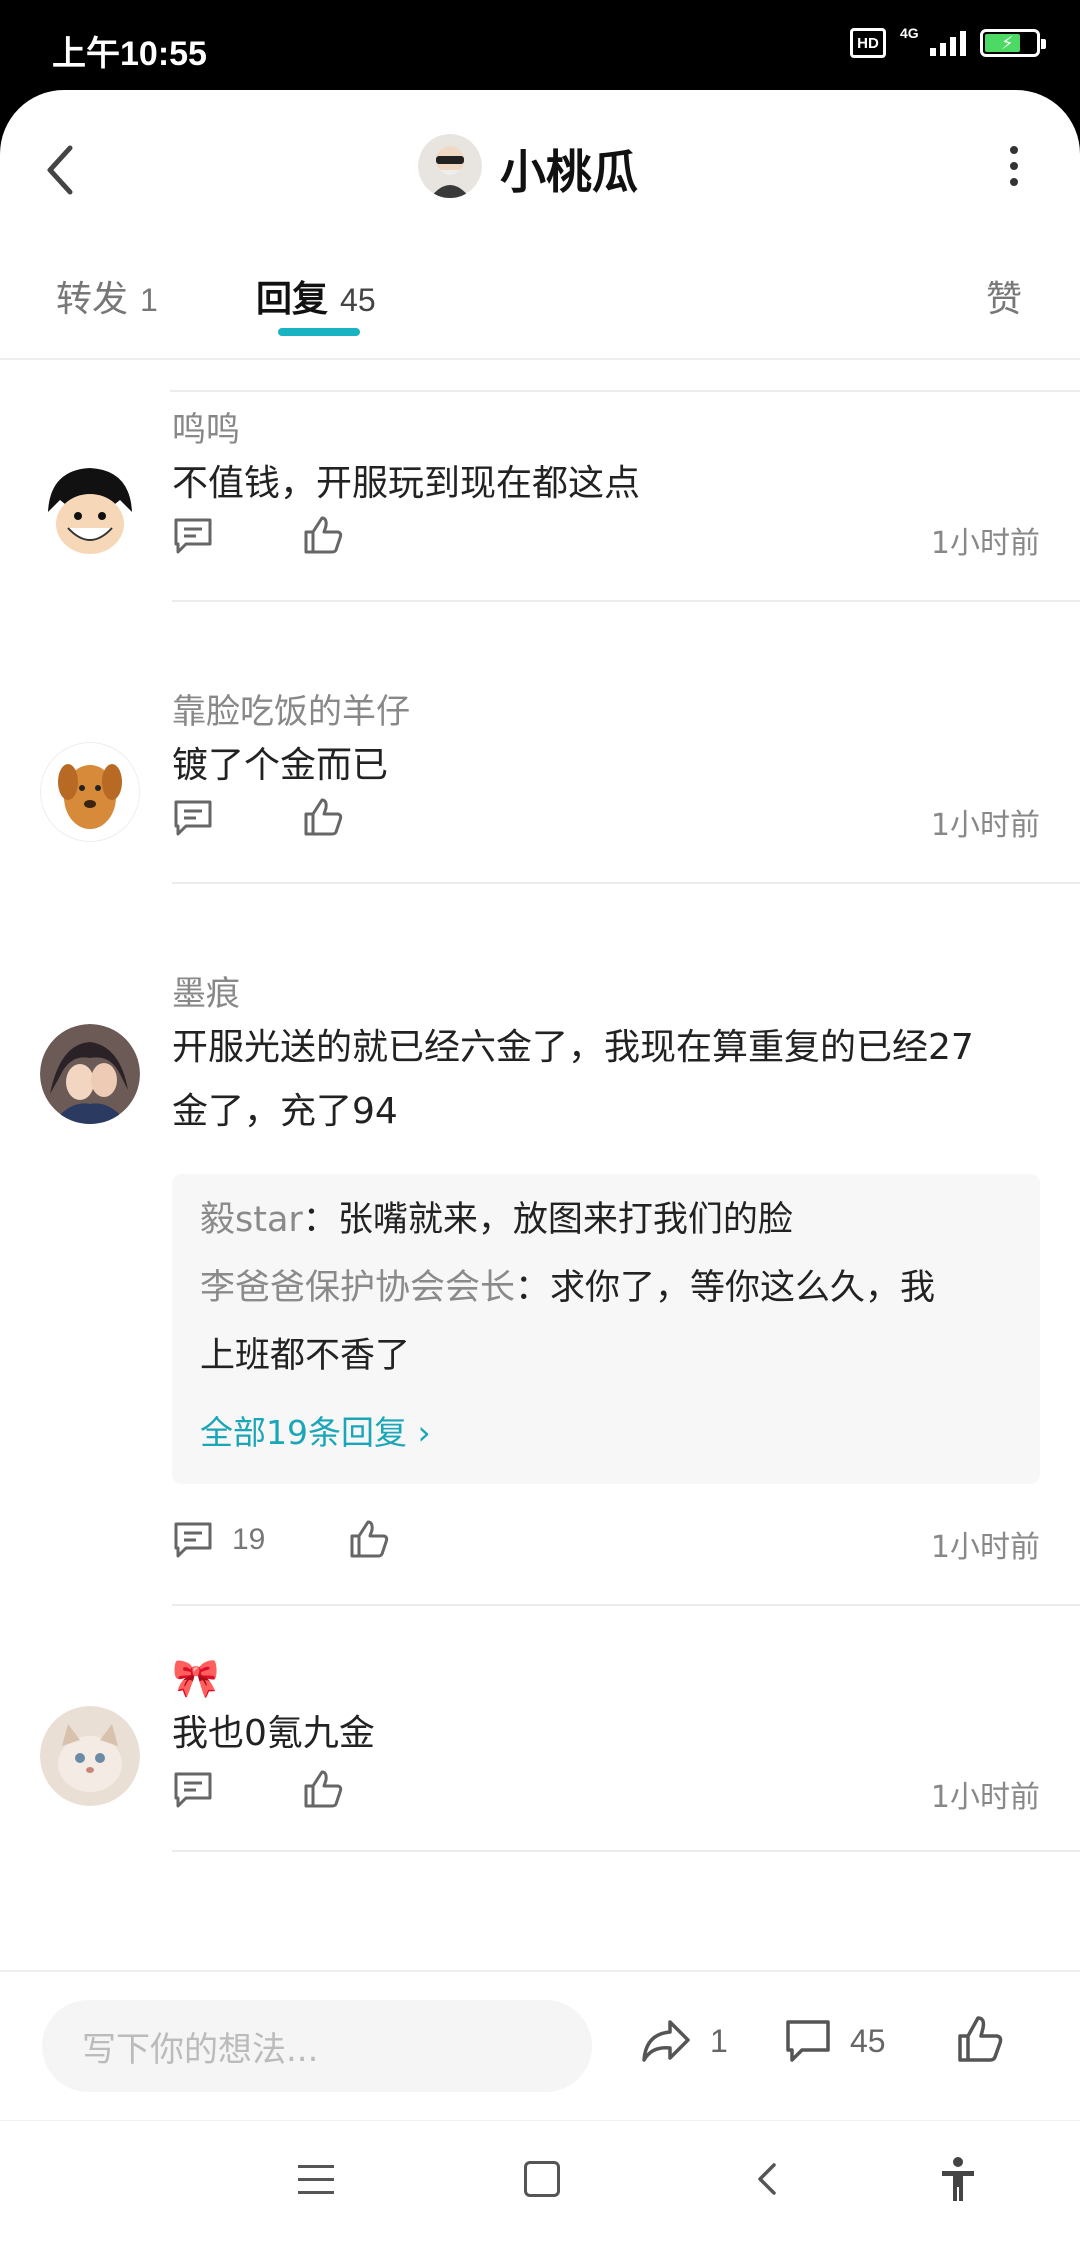 The height and width of the screenshot is (2248, 1080). Describe the element at coordinates (835, 2041) in the screenshot. I see `comment-button: 45` at that location.